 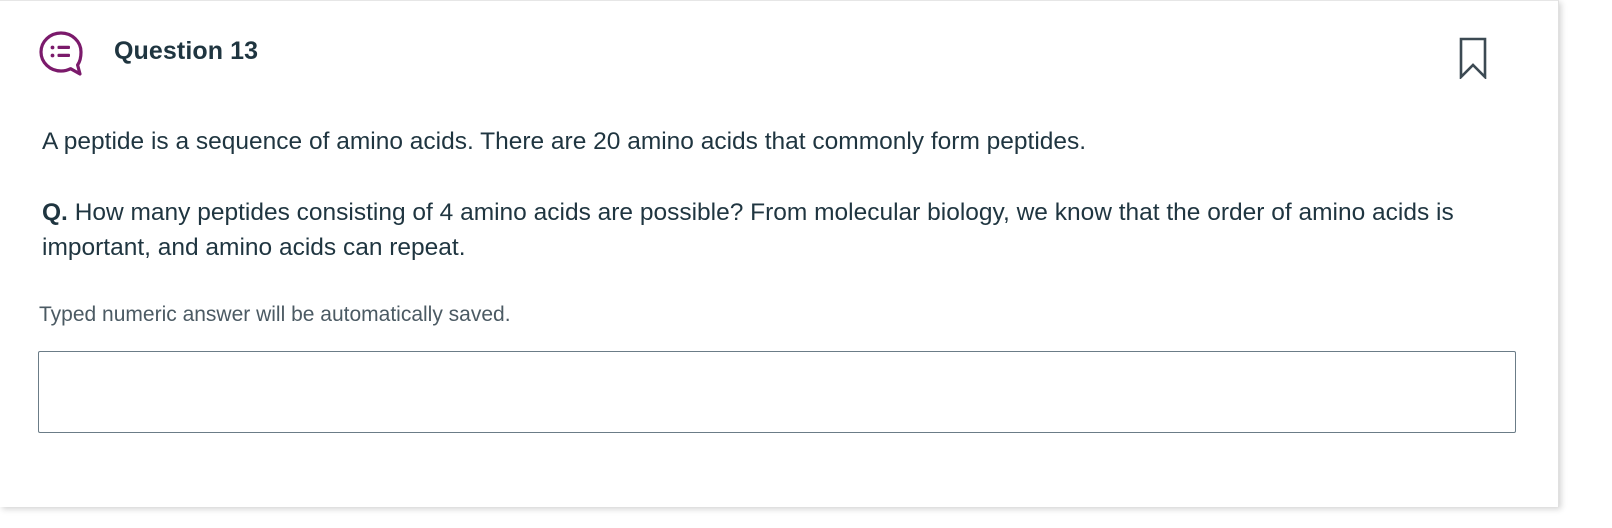 What do you see at coordinates (186, 51) in the screenshot?
I see `question-title: Question 13` at bounding box center [186, 51].